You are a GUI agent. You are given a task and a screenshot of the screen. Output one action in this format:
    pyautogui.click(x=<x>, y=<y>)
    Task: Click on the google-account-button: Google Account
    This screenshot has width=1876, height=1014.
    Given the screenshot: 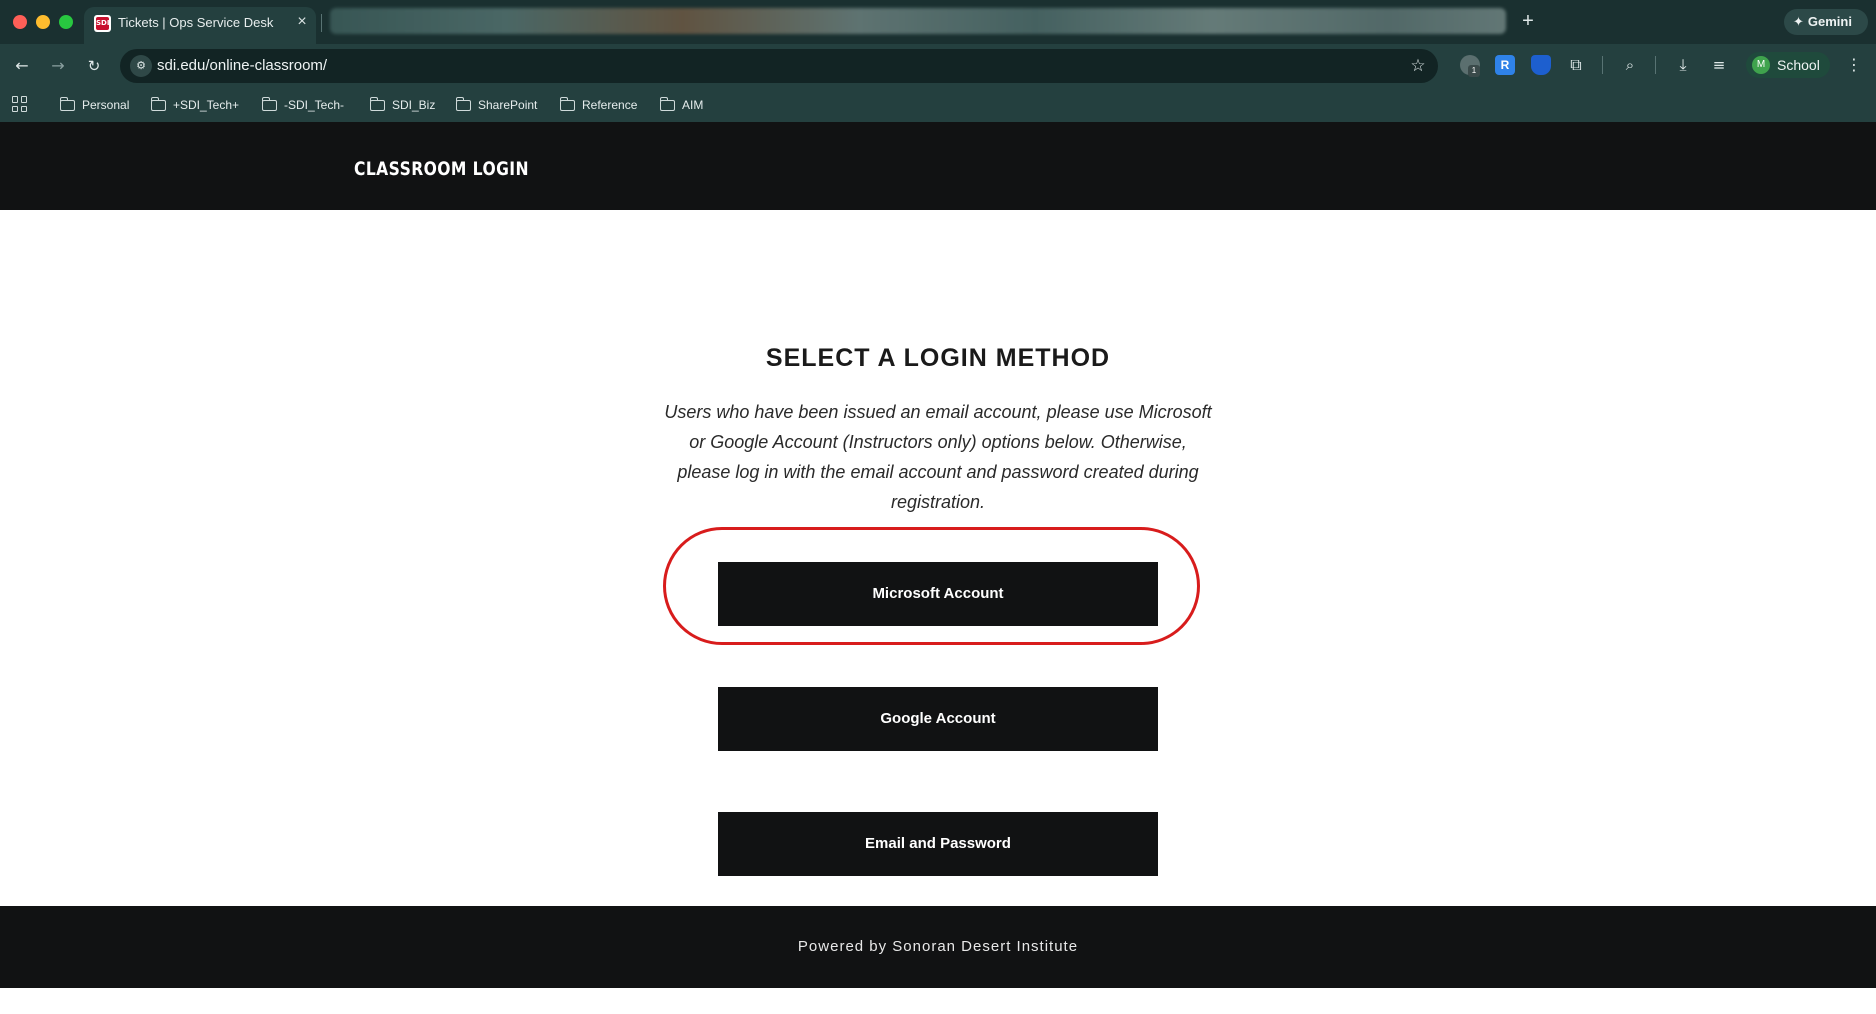 What is the action you would take?
    pyautogui.click(x=938, y=719)
    